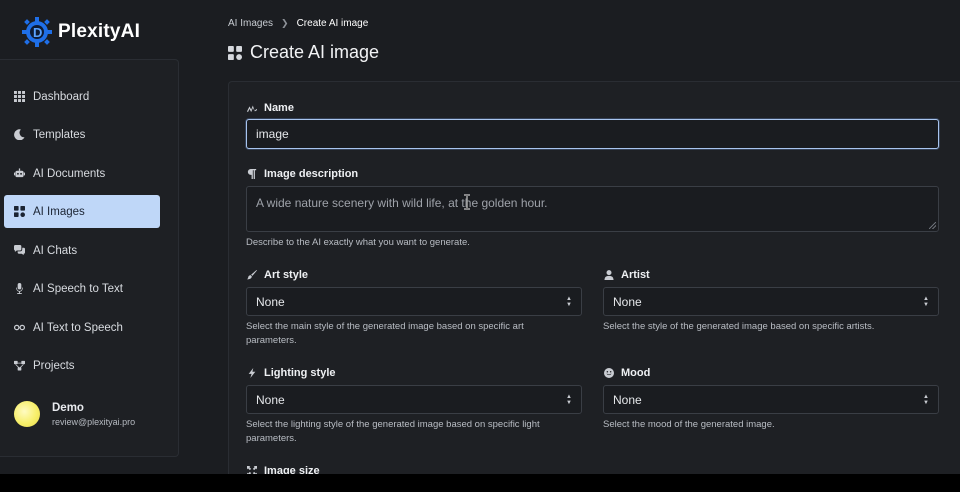 The height and width of the screenshot is (492, 960). What do you see at coordinates (19, 327) in the screenshot?
I see `voicemail-icon` at bounding box center [19, 327].